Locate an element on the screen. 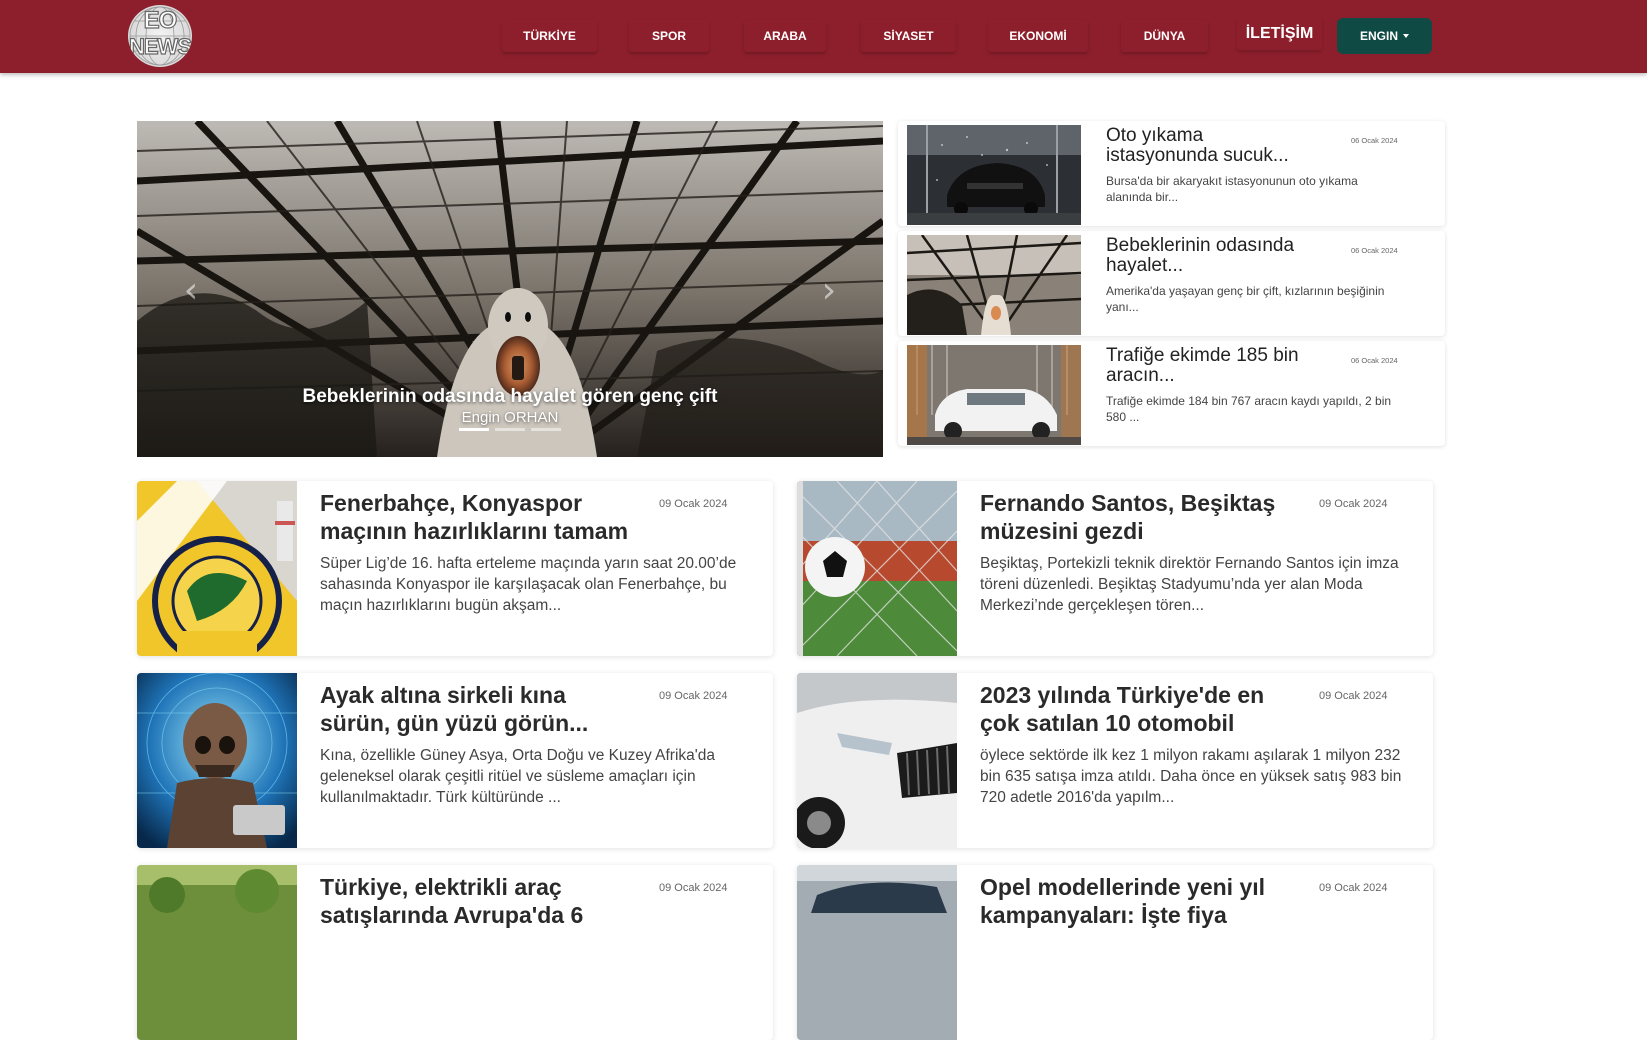 This screenshot has height=1040, width=1647. user-name: ENGIN is located at coordinates (1378, 36).